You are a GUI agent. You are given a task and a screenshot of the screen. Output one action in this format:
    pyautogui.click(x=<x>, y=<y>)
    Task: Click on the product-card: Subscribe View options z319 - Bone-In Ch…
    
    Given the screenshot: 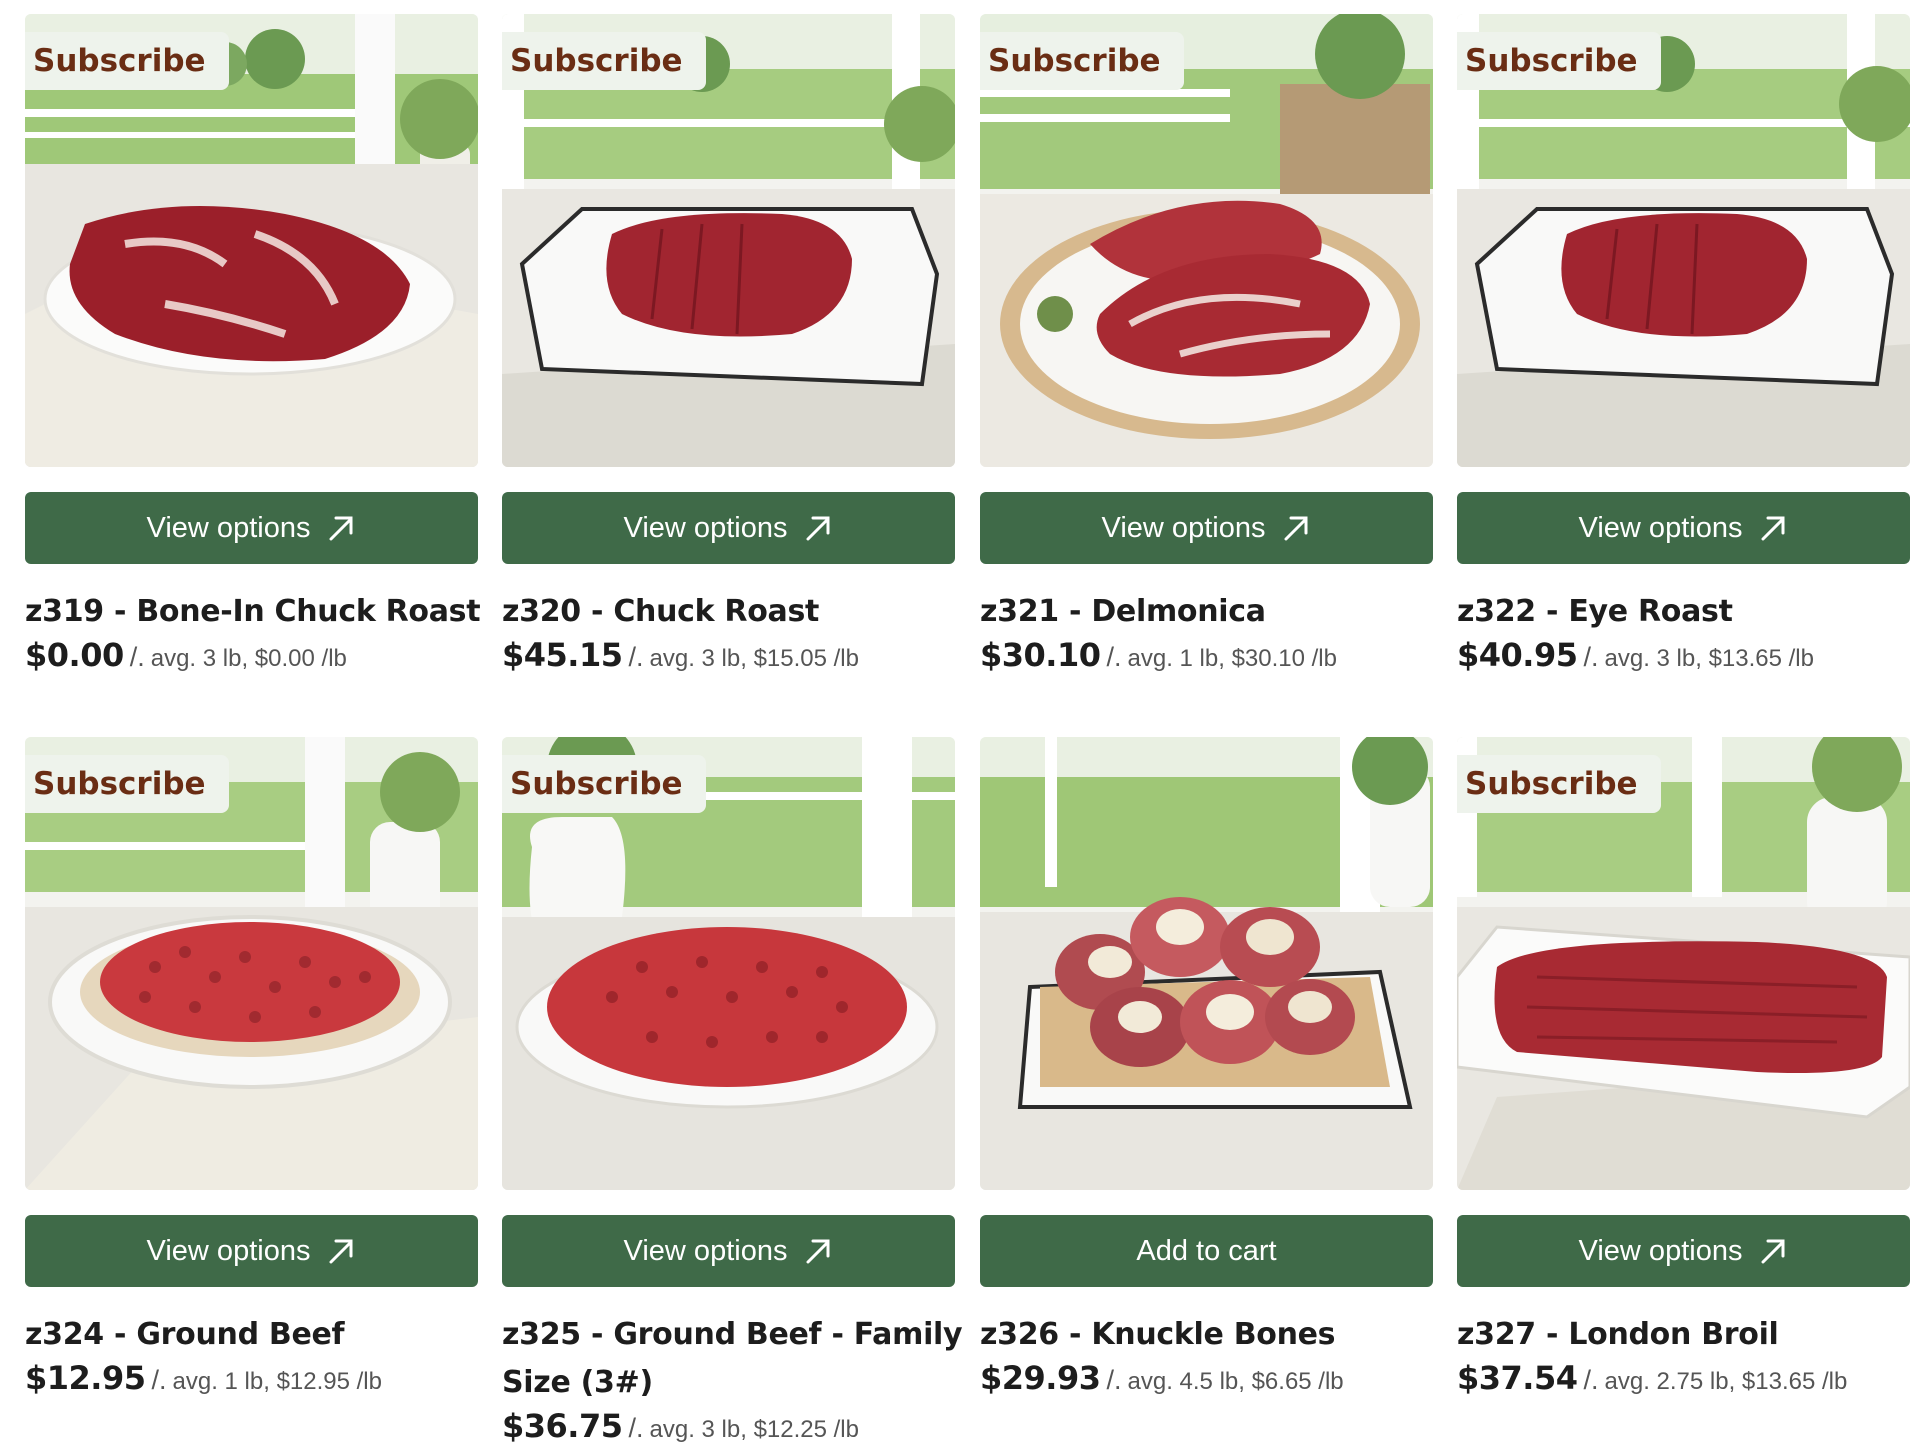 What is the action you would take?
    pyautogui.click(x=253, y=344)
    